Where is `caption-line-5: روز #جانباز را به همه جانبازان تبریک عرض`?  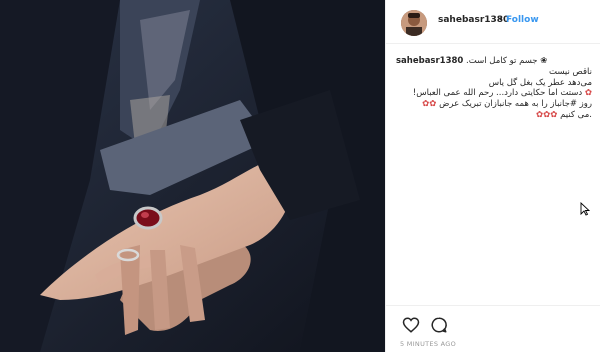
caption-line-5: روز #جانباز را به همه جانبازان تبریک عرض is located at coordinates (515, 104).